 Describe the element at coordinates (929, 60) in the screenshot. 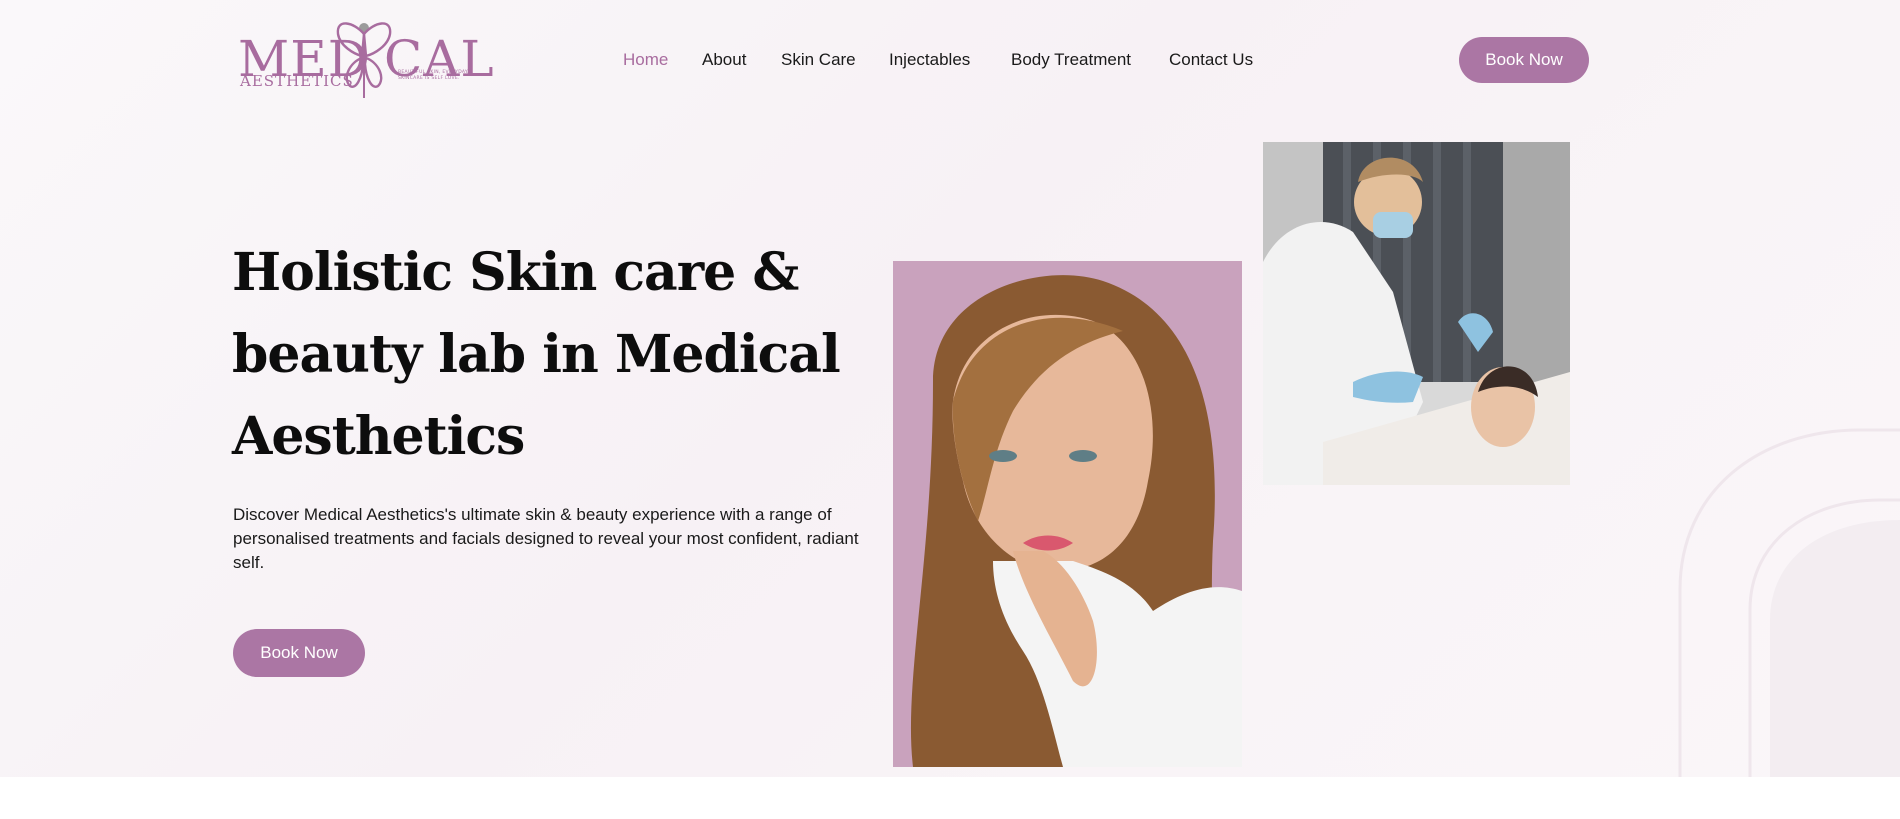

I see `nav-item-injectables: Injectables` at that location.